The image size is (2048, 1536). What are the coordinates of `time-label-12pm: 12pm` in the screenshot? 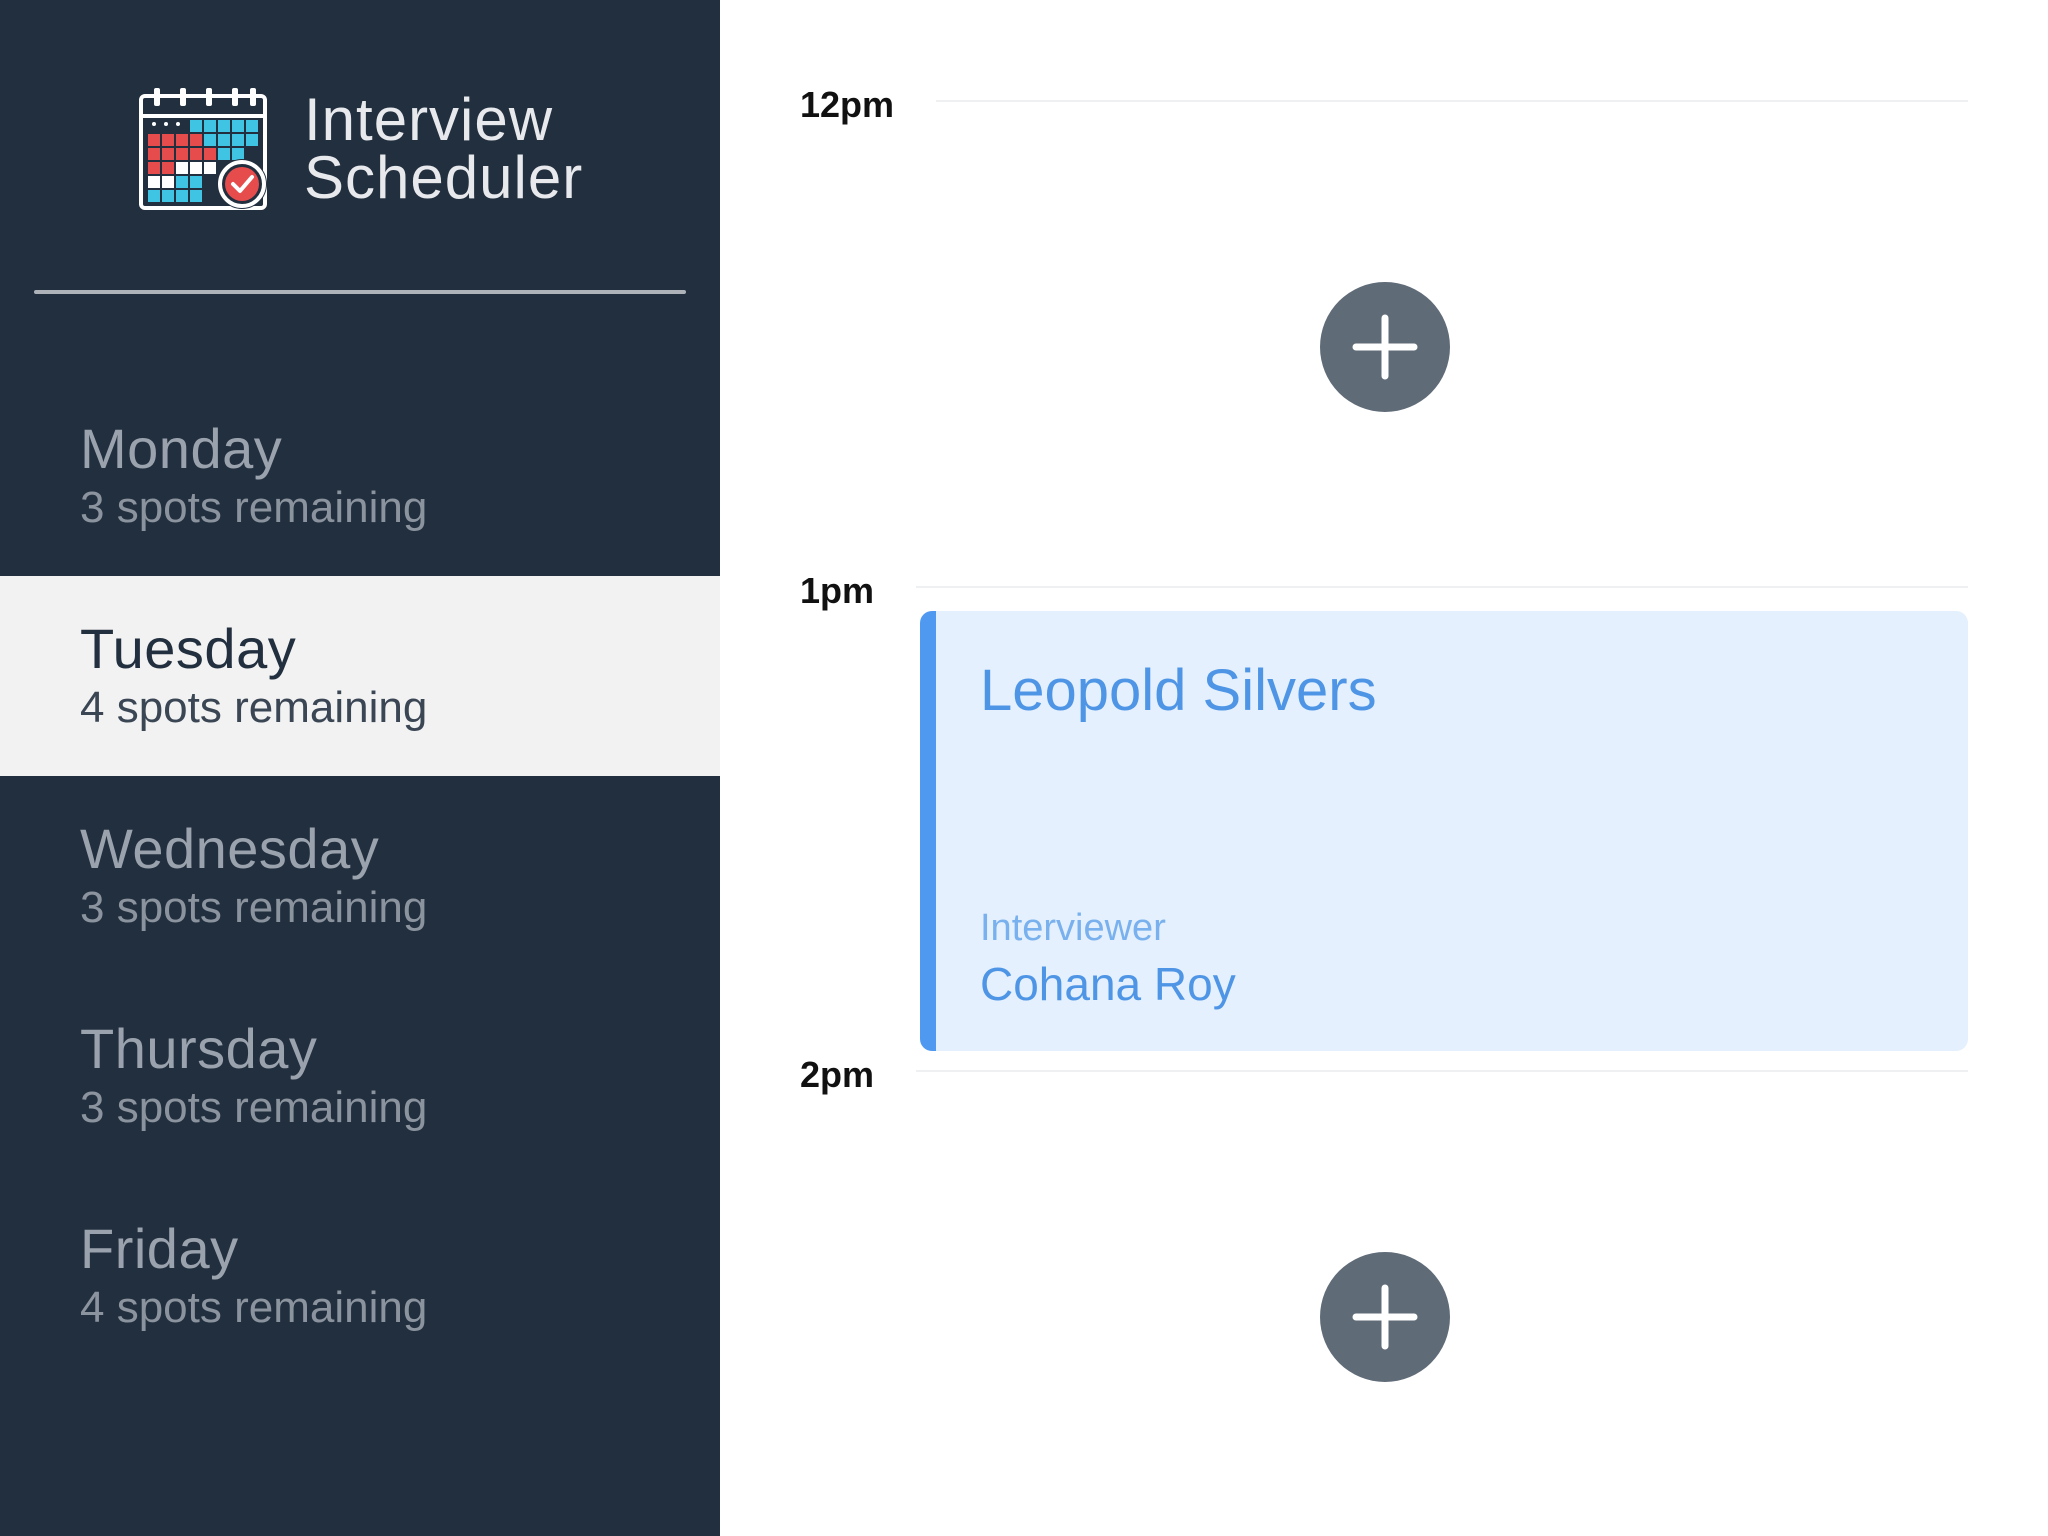 It's located at (847, 104).